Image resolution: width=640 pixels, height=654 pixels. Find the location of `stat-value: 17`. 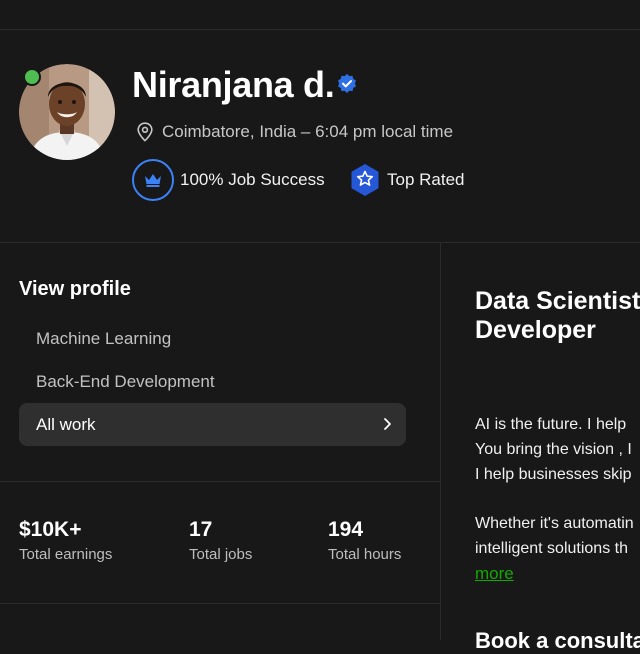

stat-value: 17 is located at coordinates (201, 529).